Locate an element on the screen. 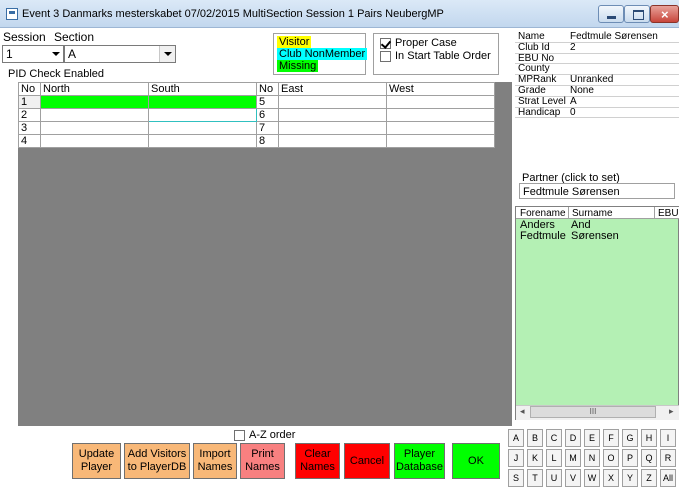  info-key: Name is located at coordinates (531, 36).